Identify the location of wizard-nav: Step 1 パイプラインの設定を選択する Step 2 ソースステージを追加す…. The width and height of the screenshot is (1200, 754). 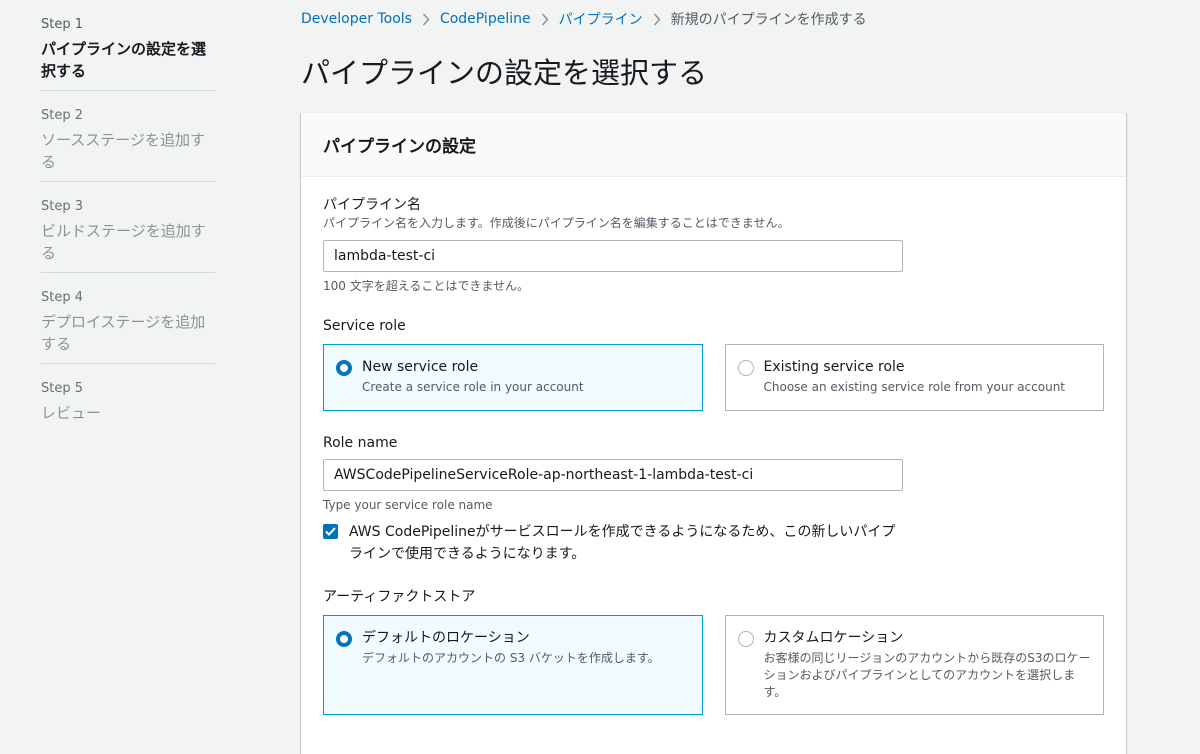
(128, 216).